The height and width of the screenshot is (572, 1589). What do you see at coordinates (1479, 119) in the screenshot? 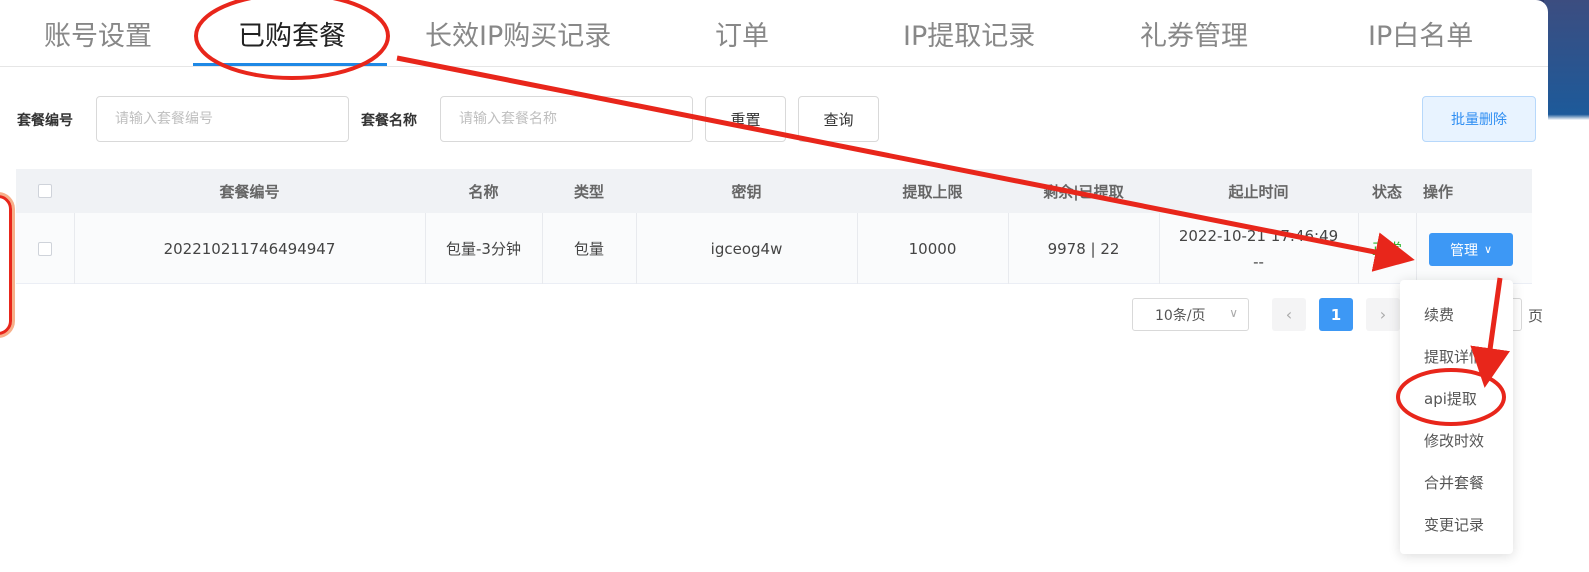
I see `batch-delete-button: 批量删除` at bounding box center [1479, 119].